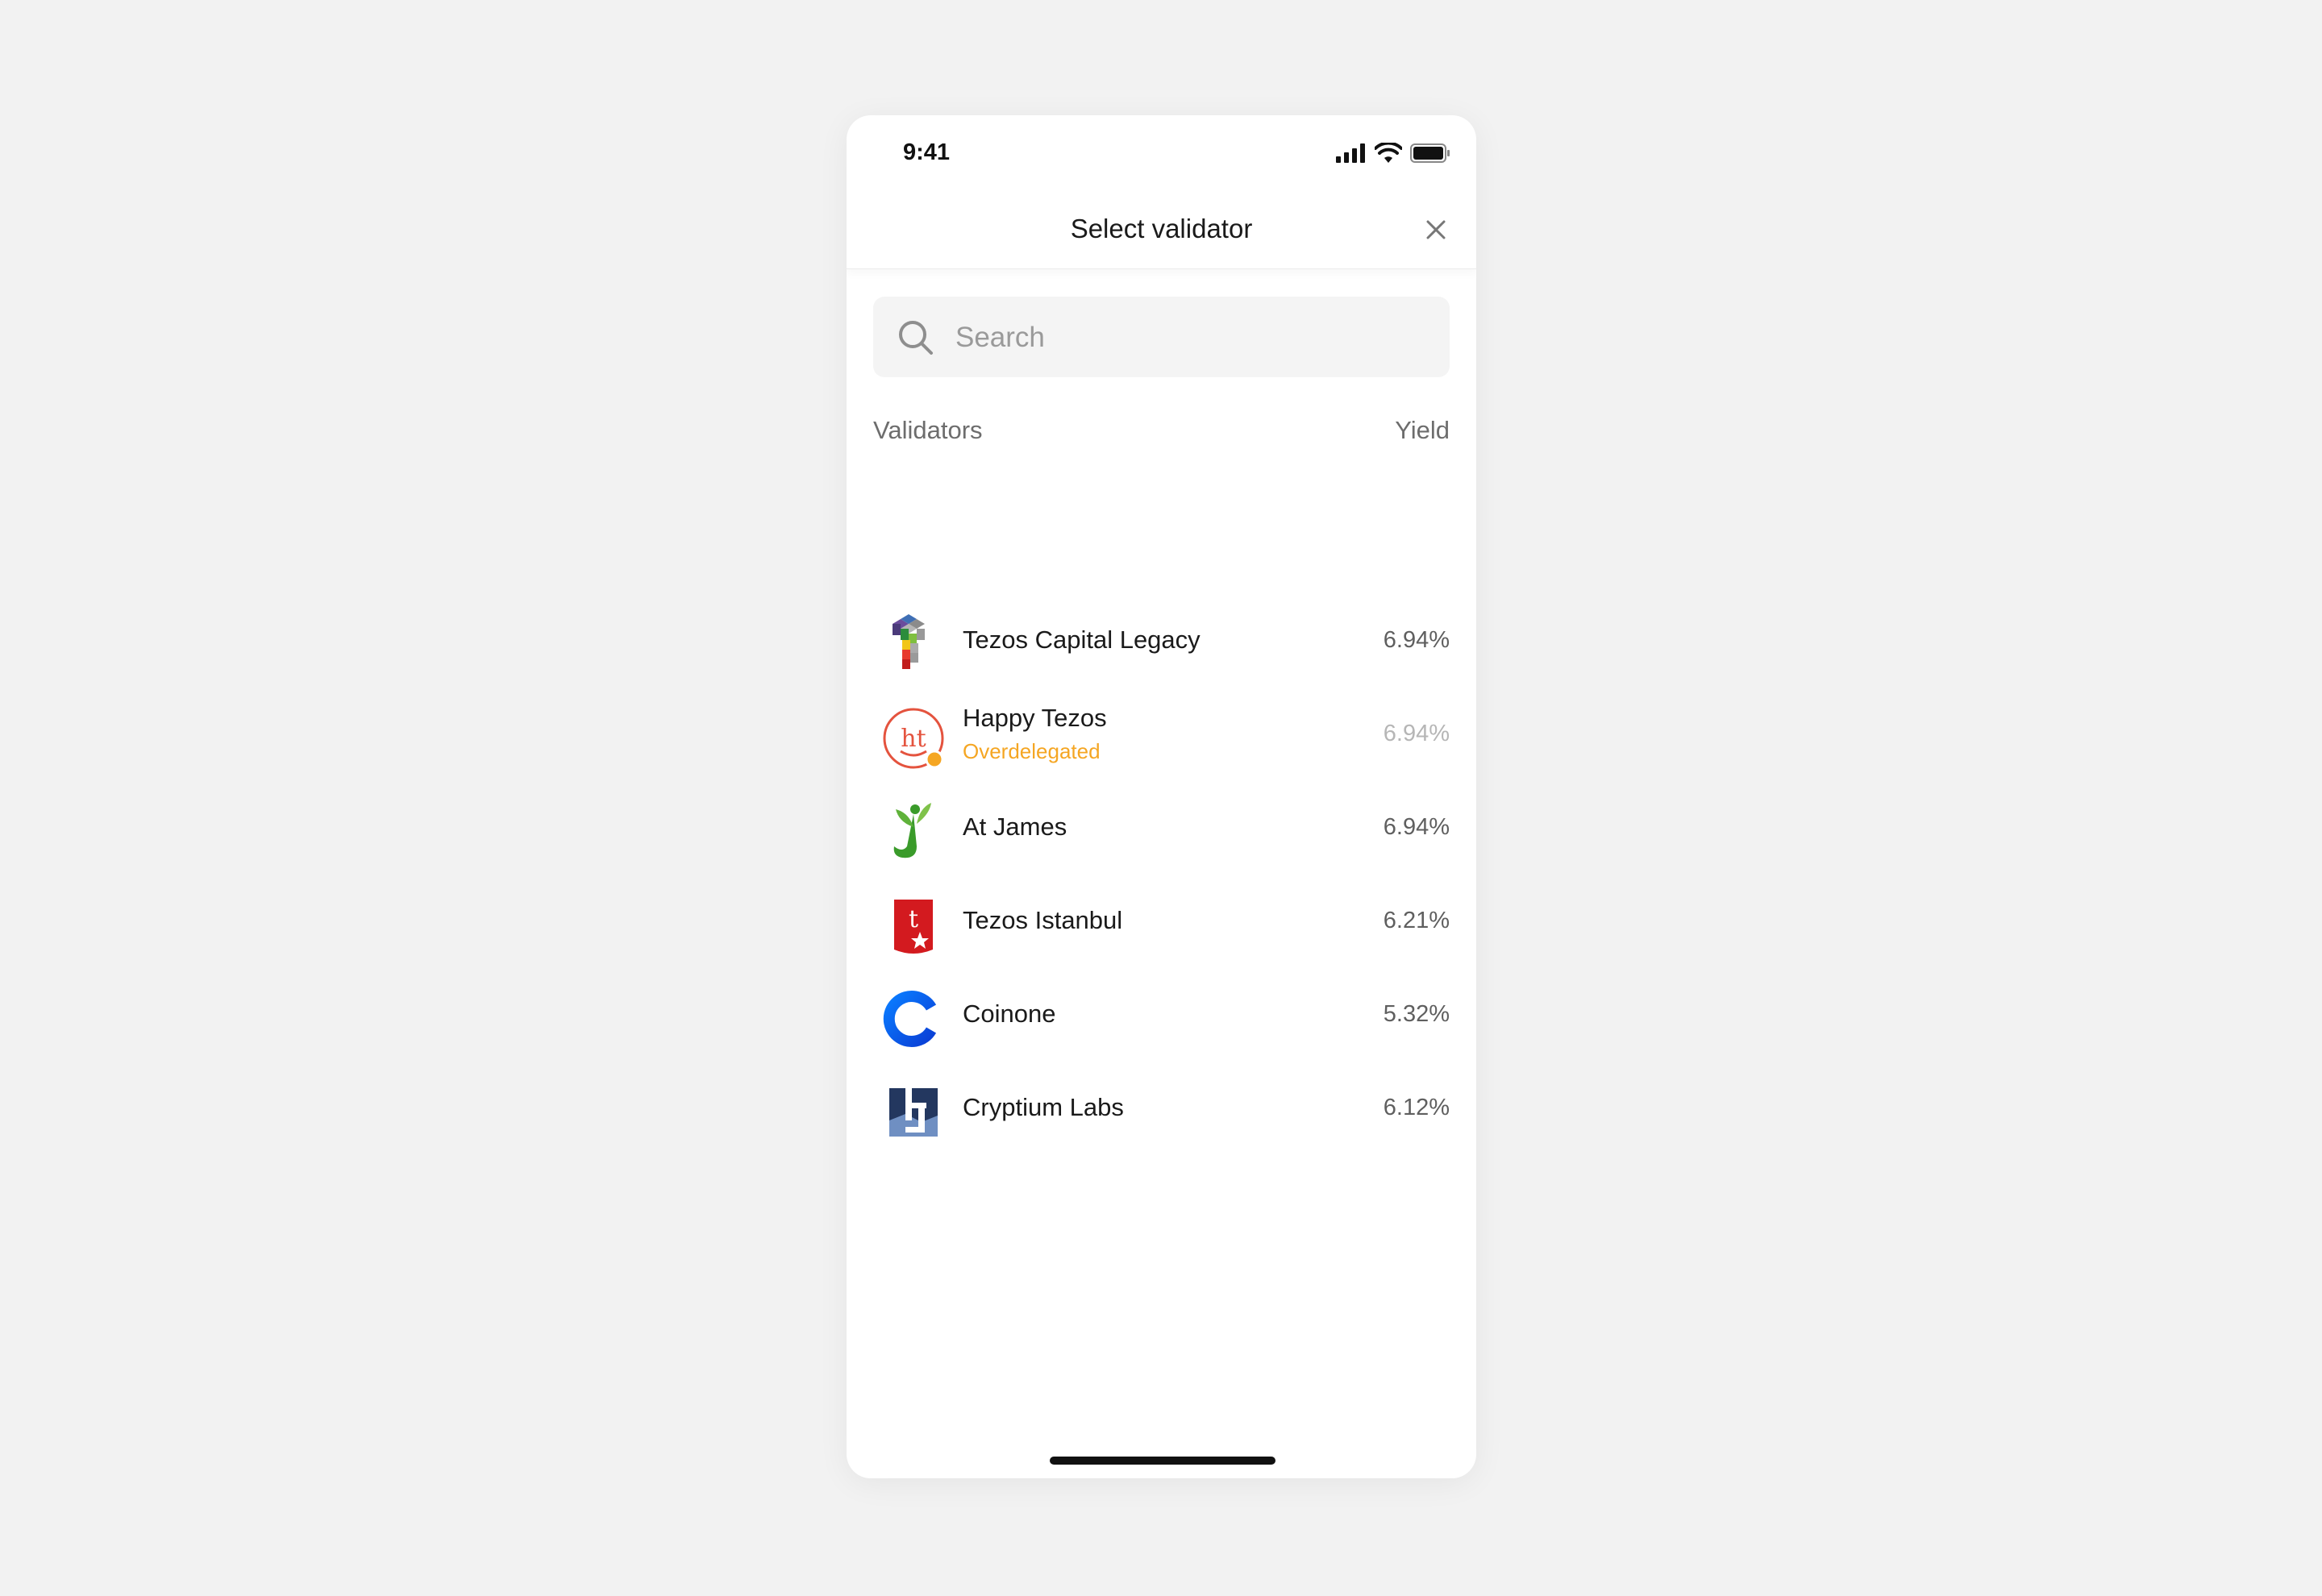 The height and width of the screenshot is (1596, 2322). I want to click on page-title: Select validator, so click(1161, 228).